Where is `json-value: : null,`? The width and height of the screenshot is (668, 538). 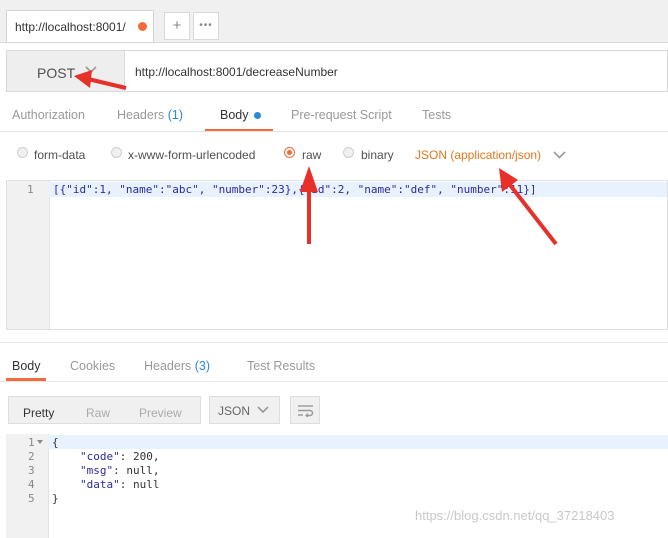
json-value: : null, is located at coordinates (136, 470).